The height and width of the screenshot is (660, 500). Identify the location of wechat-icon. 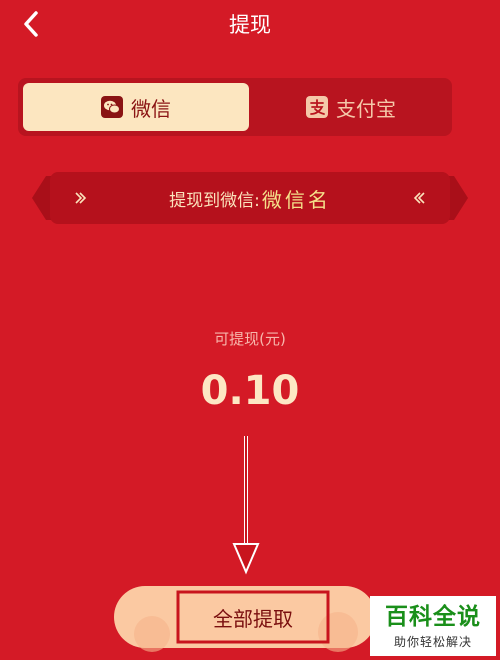
(112, 107).